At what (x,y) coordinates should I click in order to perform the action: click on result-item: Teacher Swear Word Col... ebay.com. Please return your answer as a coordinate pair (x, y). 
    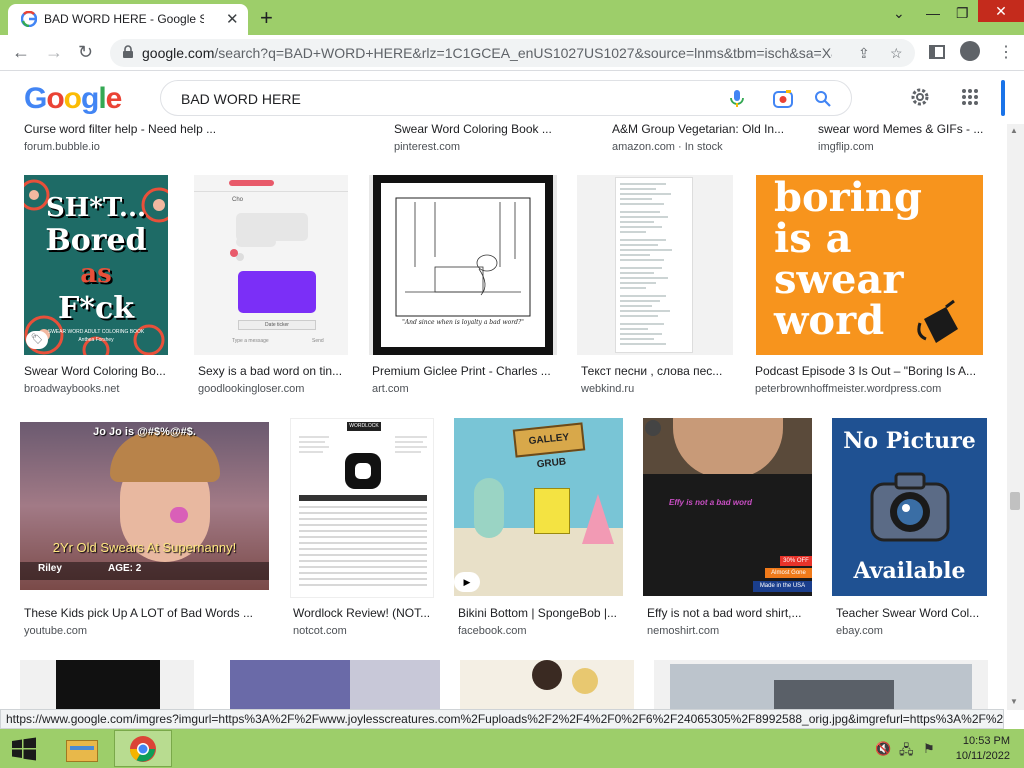
    Looking at the image, I should click on (913, 621).